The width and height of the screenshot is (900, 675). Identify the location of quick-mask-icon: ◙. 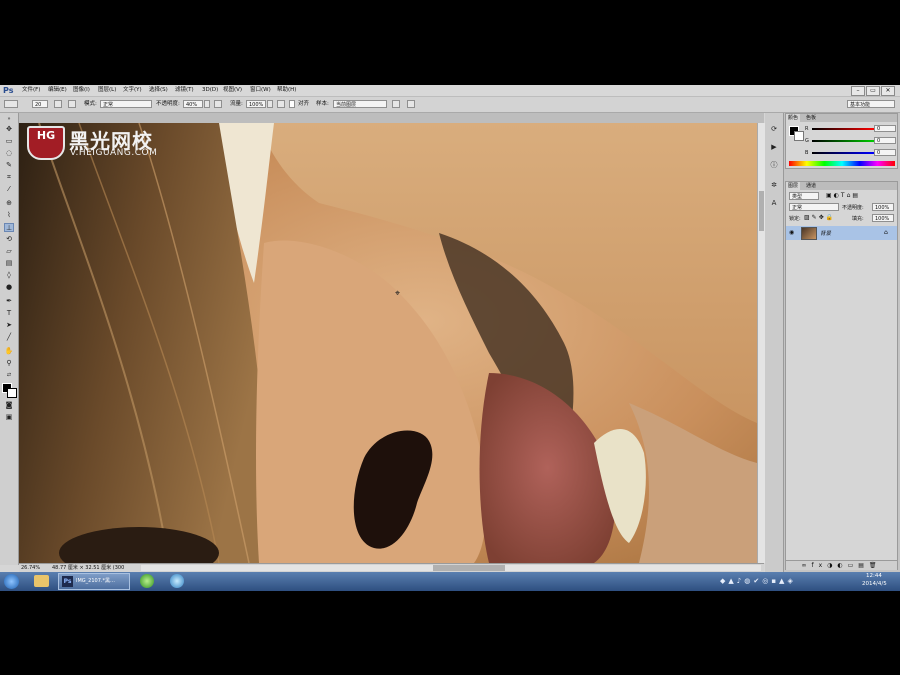
(9, 405).